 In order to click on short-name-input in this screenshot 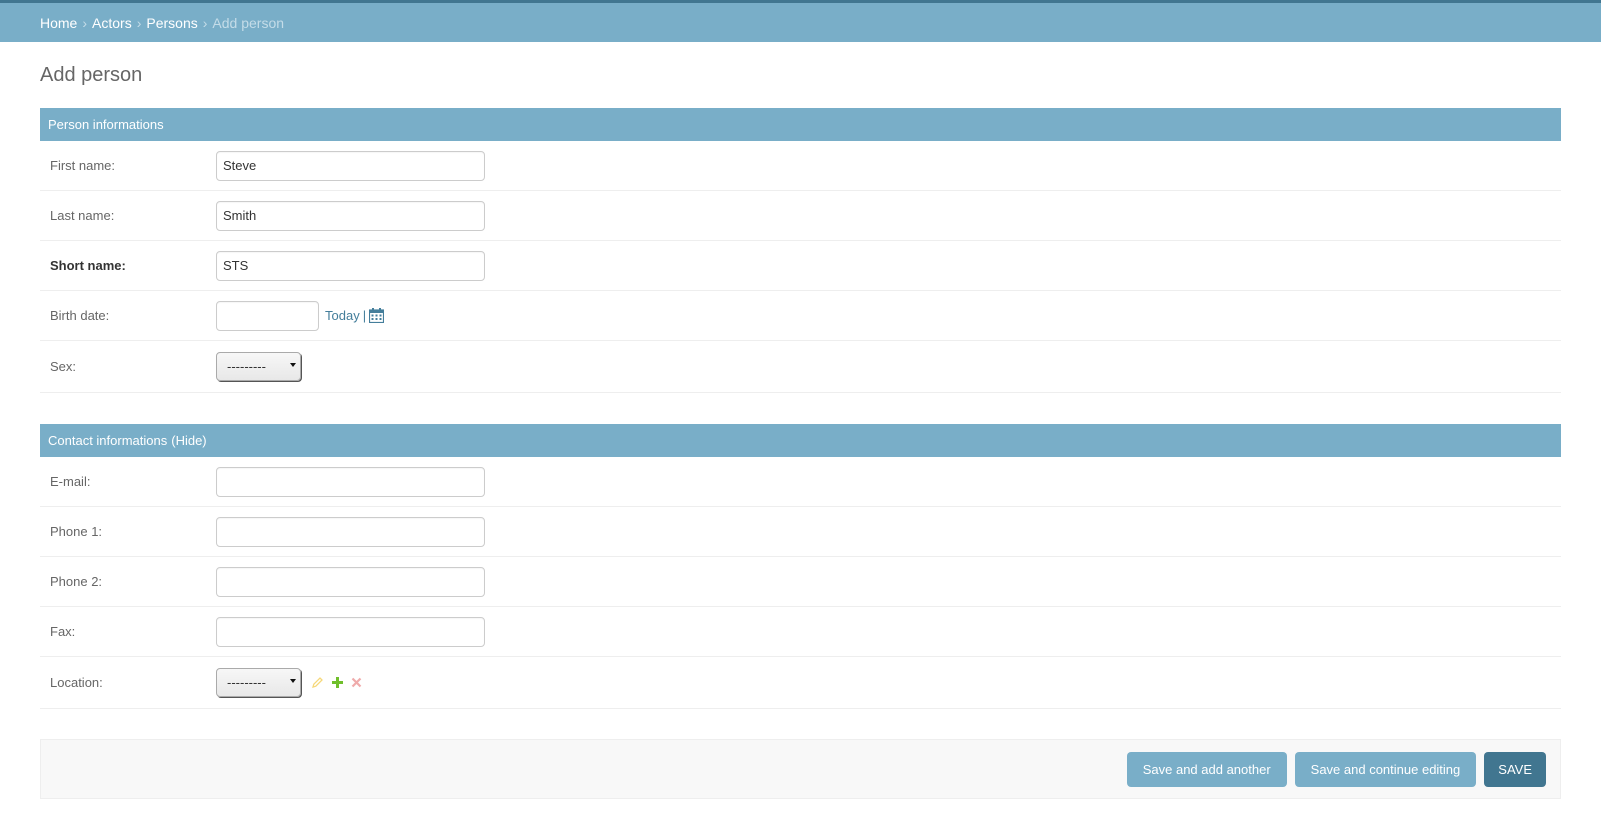, I will do `click(350, 265)`.